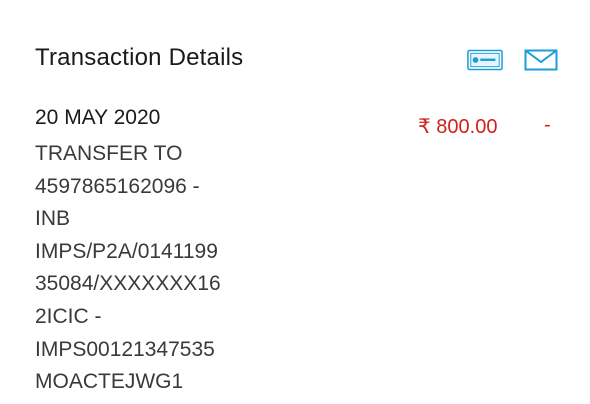 The image size is (590, 404). I want to click on description-line: MOACTEJWG1, so click(109, 382).